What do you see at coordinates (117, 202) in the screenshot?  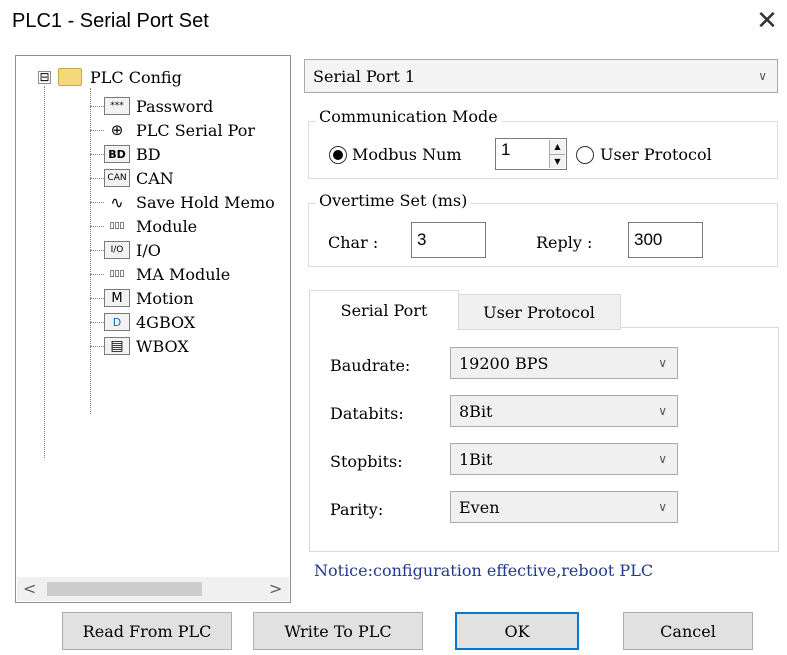 I see `save-hold-memory-icon: ∿` at bounding box center [117, 202].